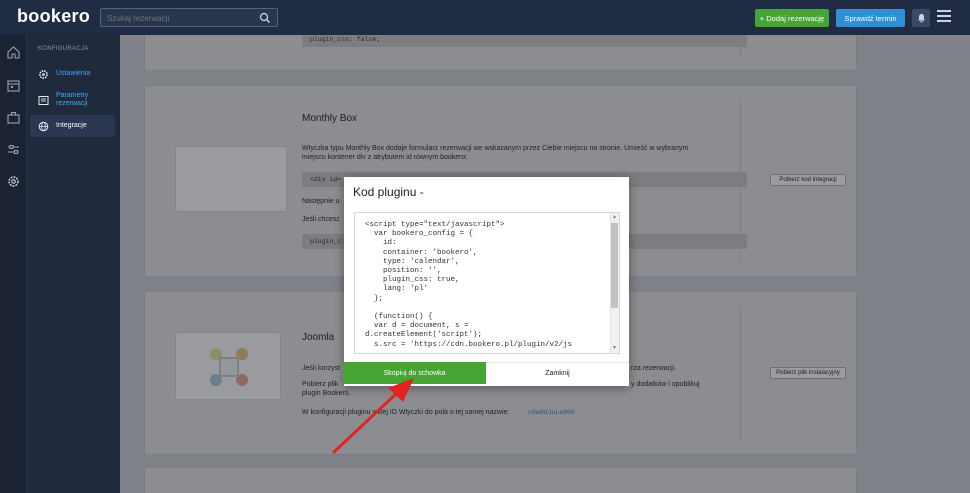 The height and width of the screenshot is (493, 970). I want to click on submenu-title: KONFIGURACJA, so click(63, 49).